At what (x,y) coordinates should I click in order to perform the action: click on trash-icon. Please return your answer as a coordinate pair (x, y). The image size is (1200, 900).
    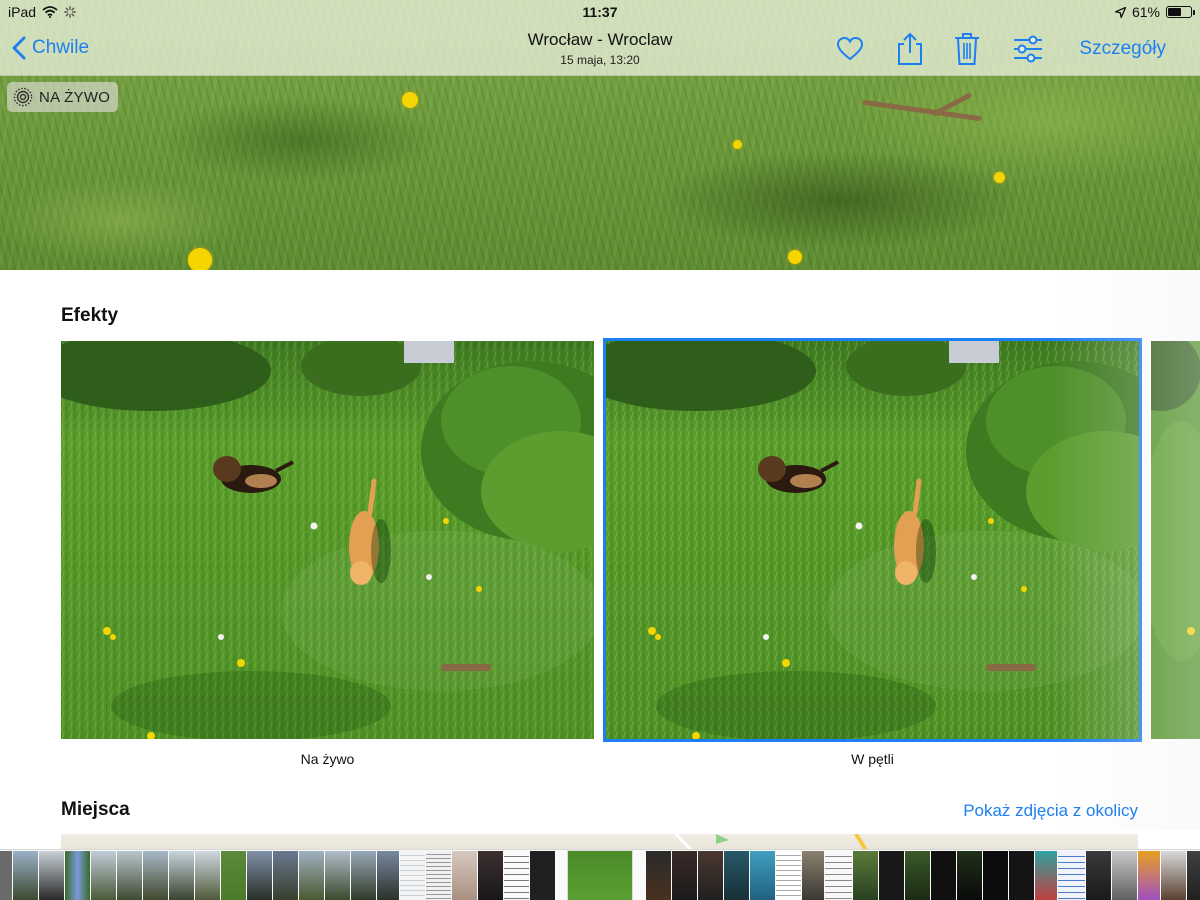
    Looking at the image, I should click on (967, 49).